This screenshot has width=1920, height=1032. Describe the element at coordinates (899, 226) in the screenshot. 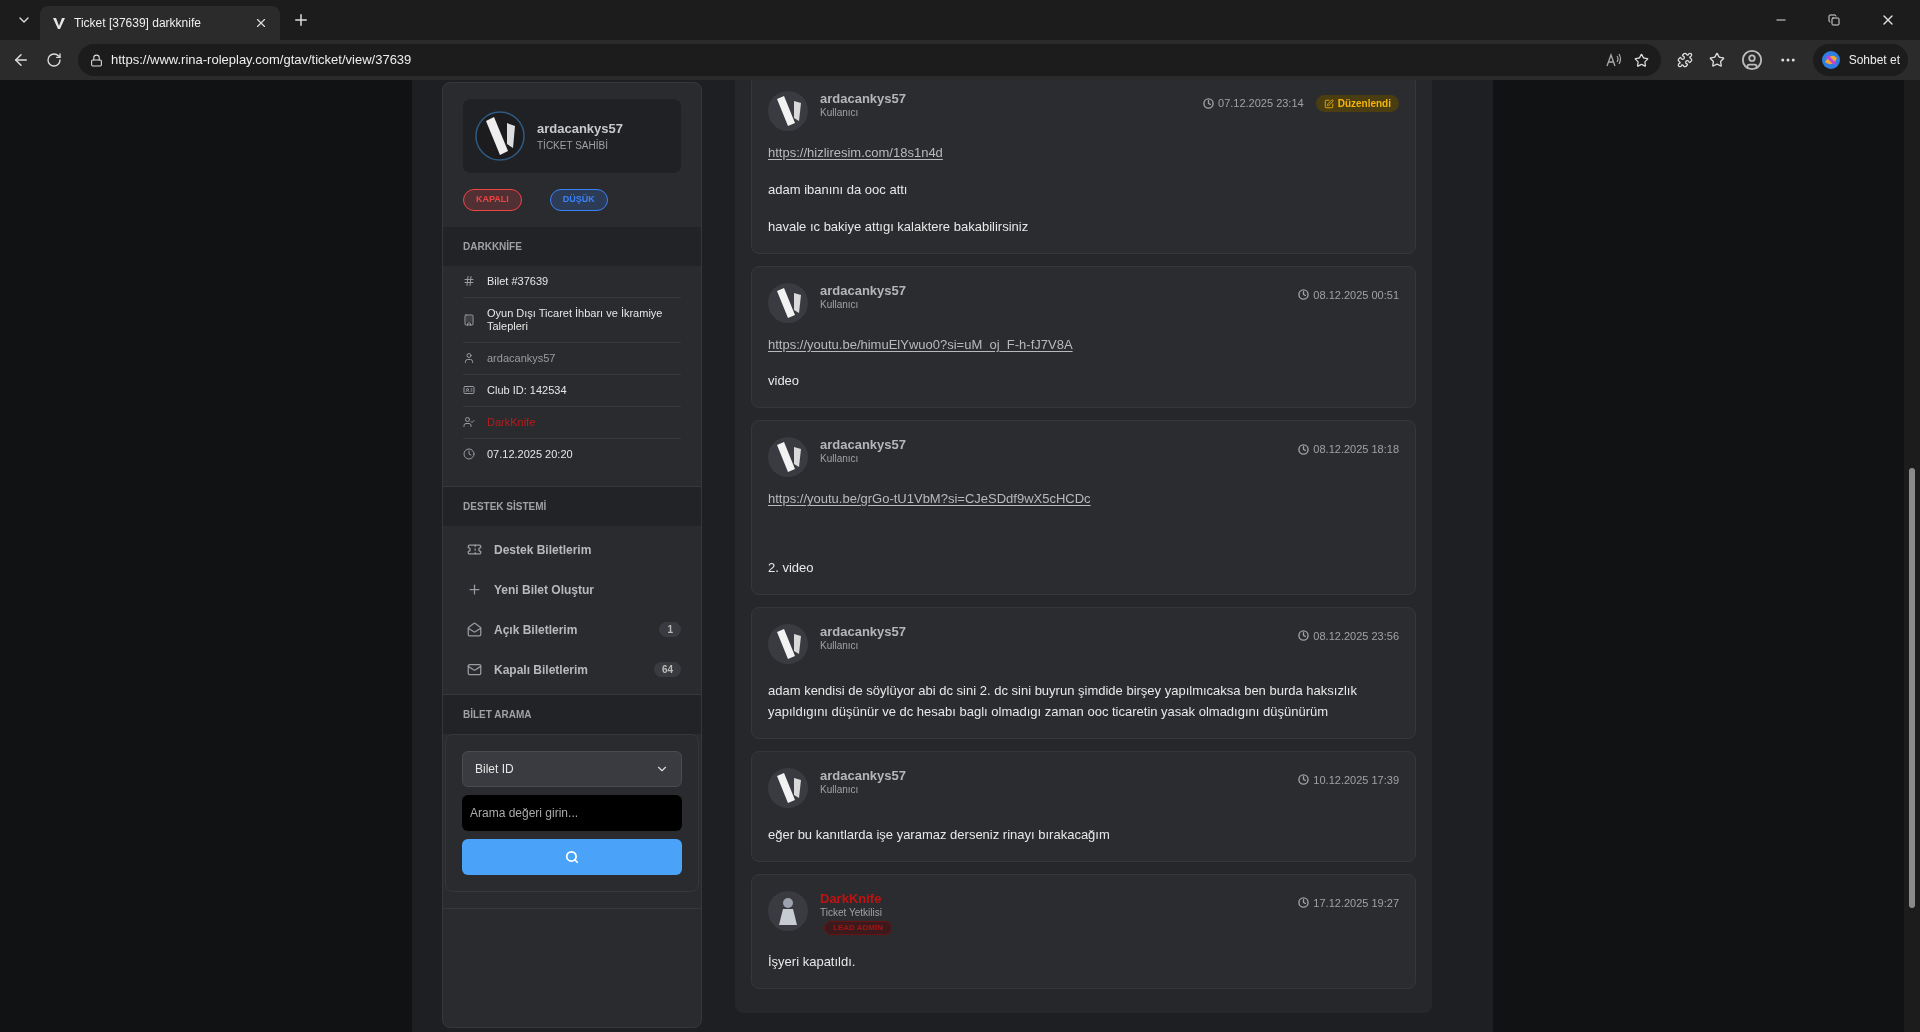

I see `message-text: havale ıc bakiye attıgı kalaktere bakabilirsiniz` at that location.